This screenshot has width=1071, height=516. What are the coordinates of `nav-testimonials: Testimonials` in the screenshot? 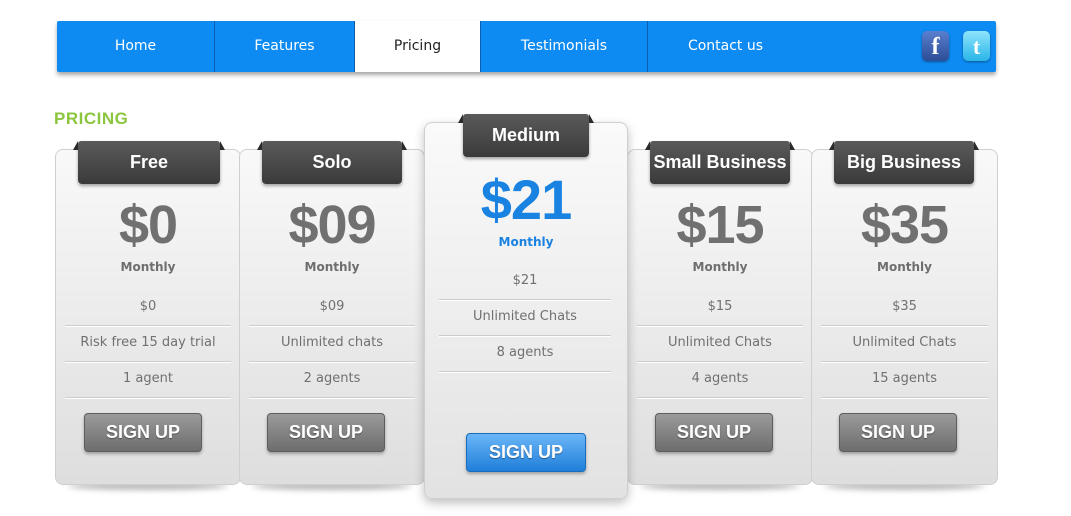 It's located at (564, 46).